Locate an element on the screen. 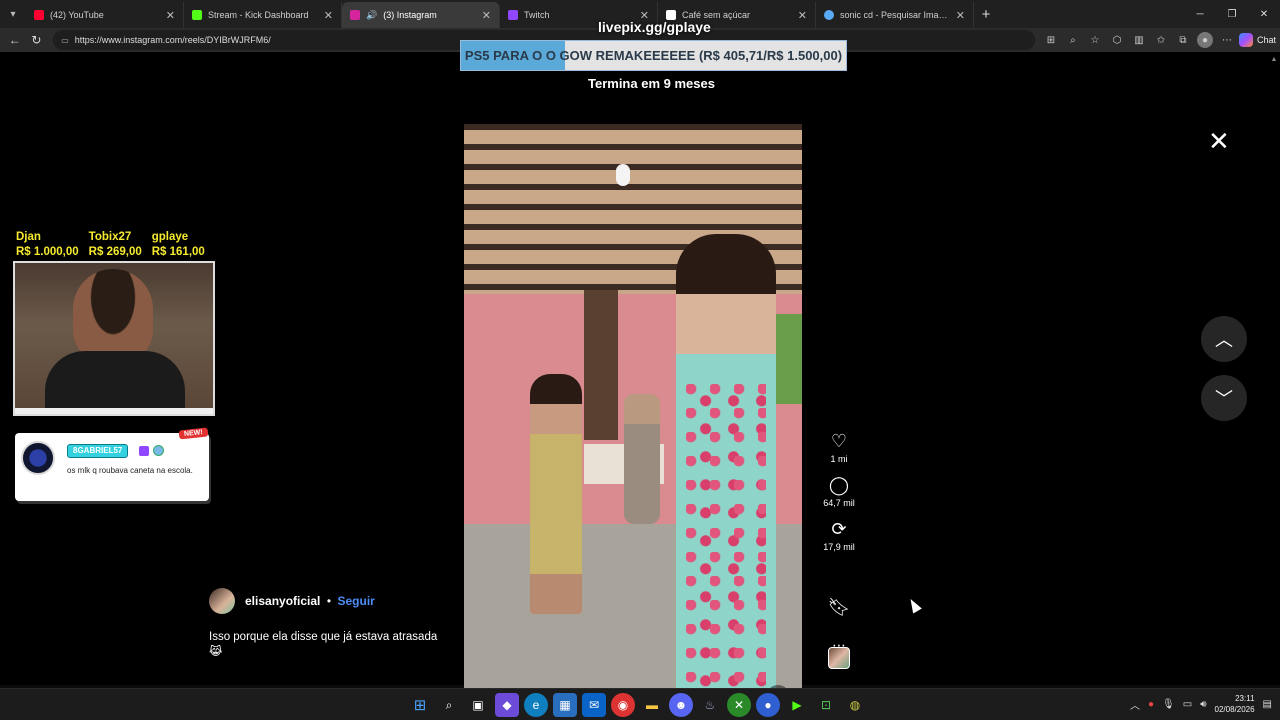  donor-item: Djan R$ 1.000,00 is located at coordinates (47, 245).